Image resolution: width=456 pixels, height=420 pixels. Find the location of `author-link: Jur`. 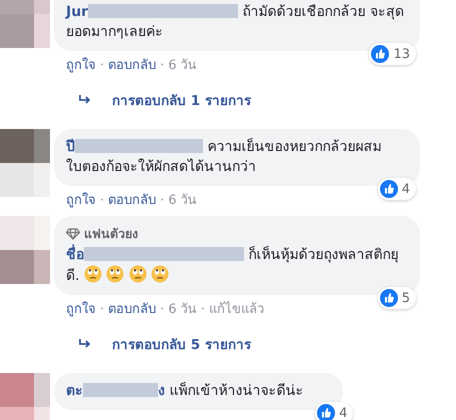

author-link: Jur is located at coordinates (152, 12).